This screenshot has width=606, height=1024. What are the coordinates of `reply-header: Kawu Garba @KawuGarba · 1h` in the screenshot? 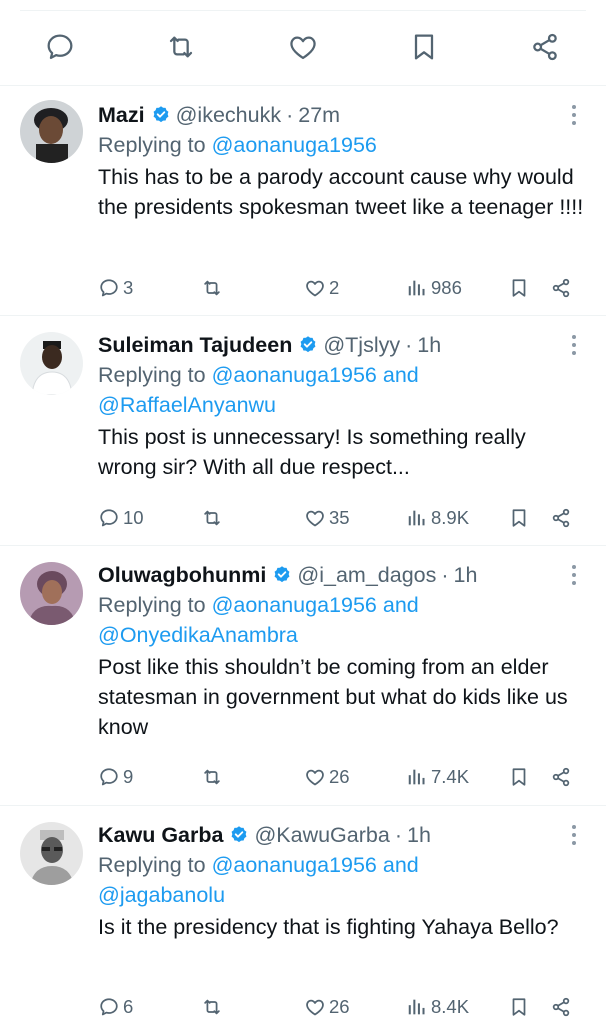 It's located at (342, 835).